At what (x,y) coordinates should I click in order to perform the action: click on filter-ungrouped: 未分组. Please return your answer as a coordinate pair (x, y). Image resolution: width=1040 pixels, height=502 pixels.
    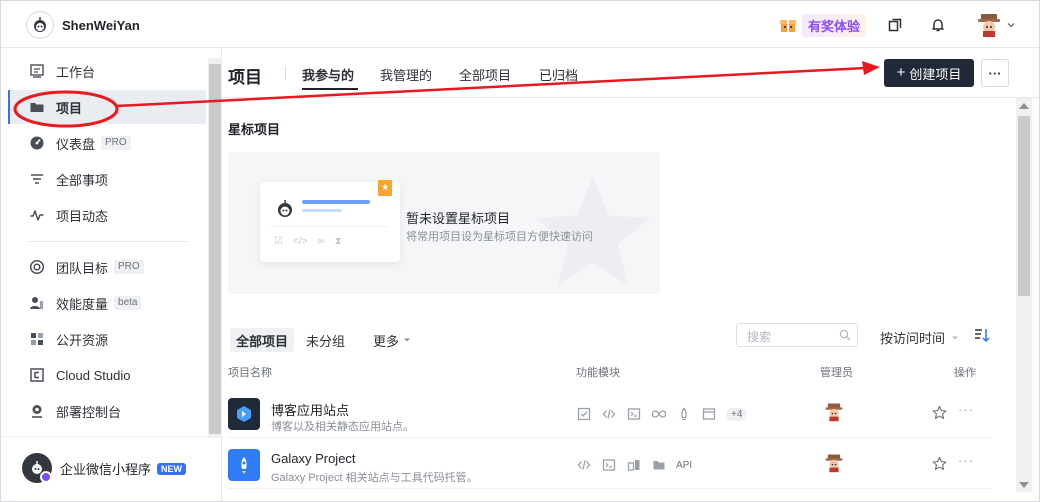
    Looking at the image, I should click on (325, 340).